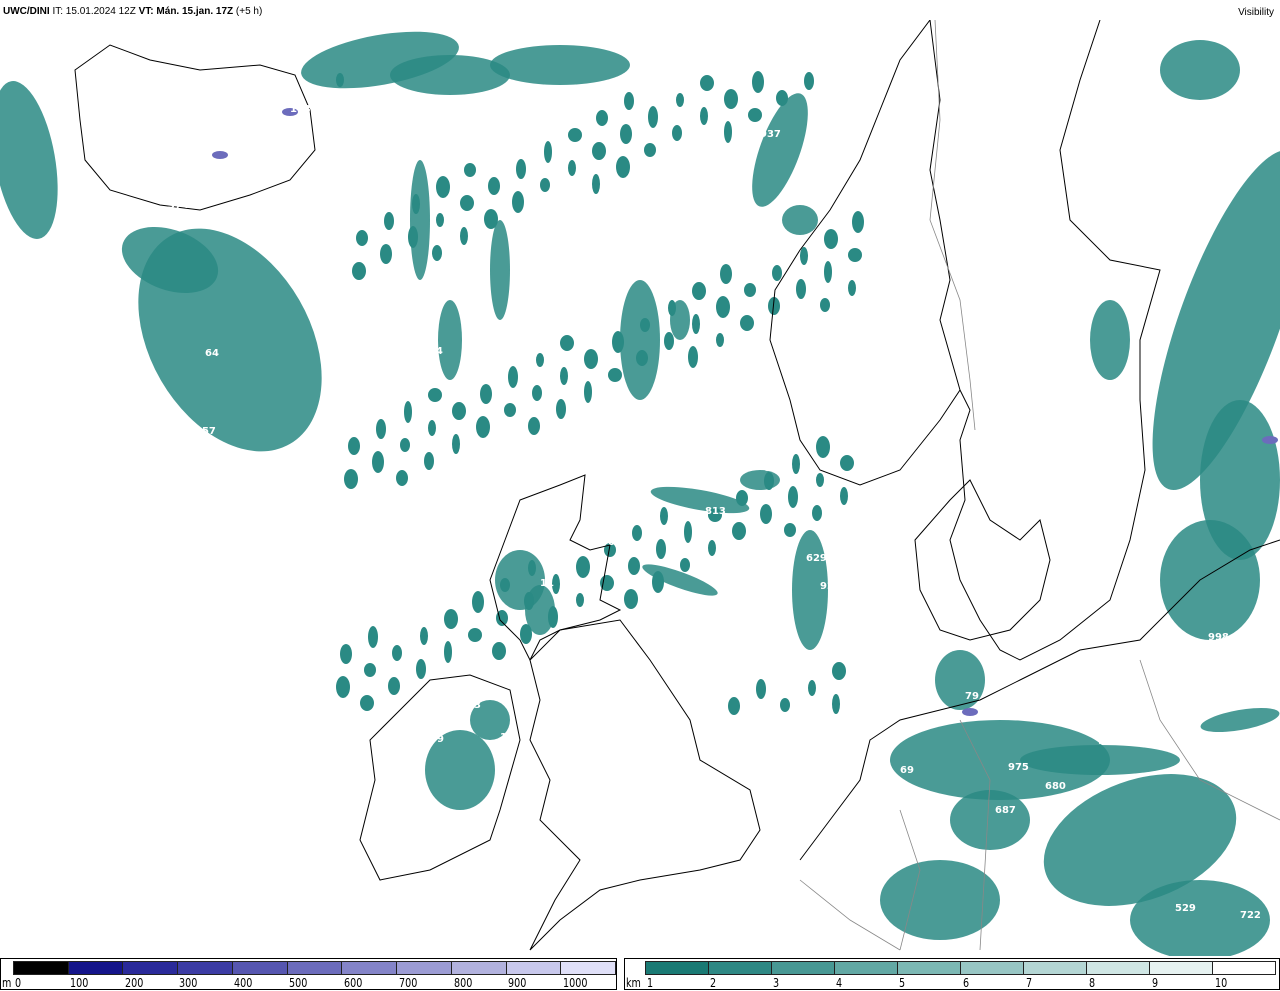  What do you see at coordinates (547, 583) in the screenshot?
I see `map-value-label: 11` at bounding box center [547, 583].